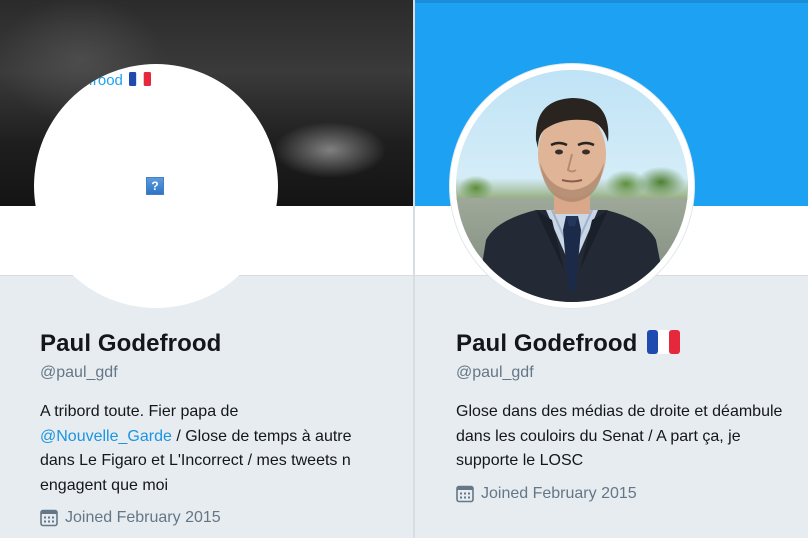 Image resolution: width=808 pixels, height=538 pixels. What do you see at coordinates (547, 343) in the screenshot?
I see `profile-name-text: Paul Godefrood` at bounding box center [547, 343].